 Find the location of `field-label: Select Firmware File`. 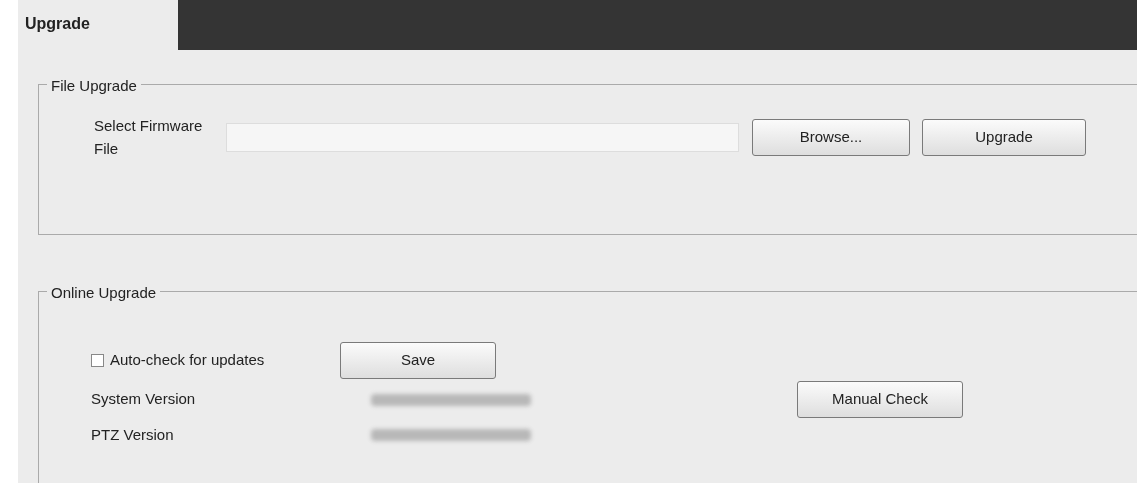

field-label: Select Firmware File is located at coordinates (149, 137).